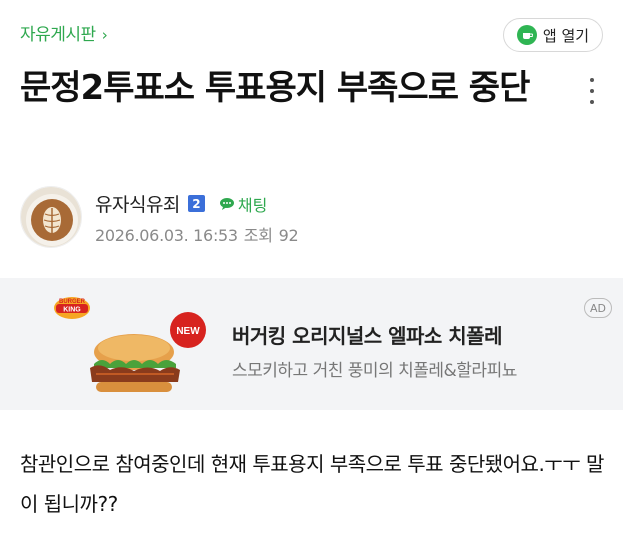 The width and height of the screenshot is (623, 538). Describe the element at coordinates (275, 88) in the screenshot. I see `post-title: 문정2투표소 투표용지 부족으로 중단` at that location.